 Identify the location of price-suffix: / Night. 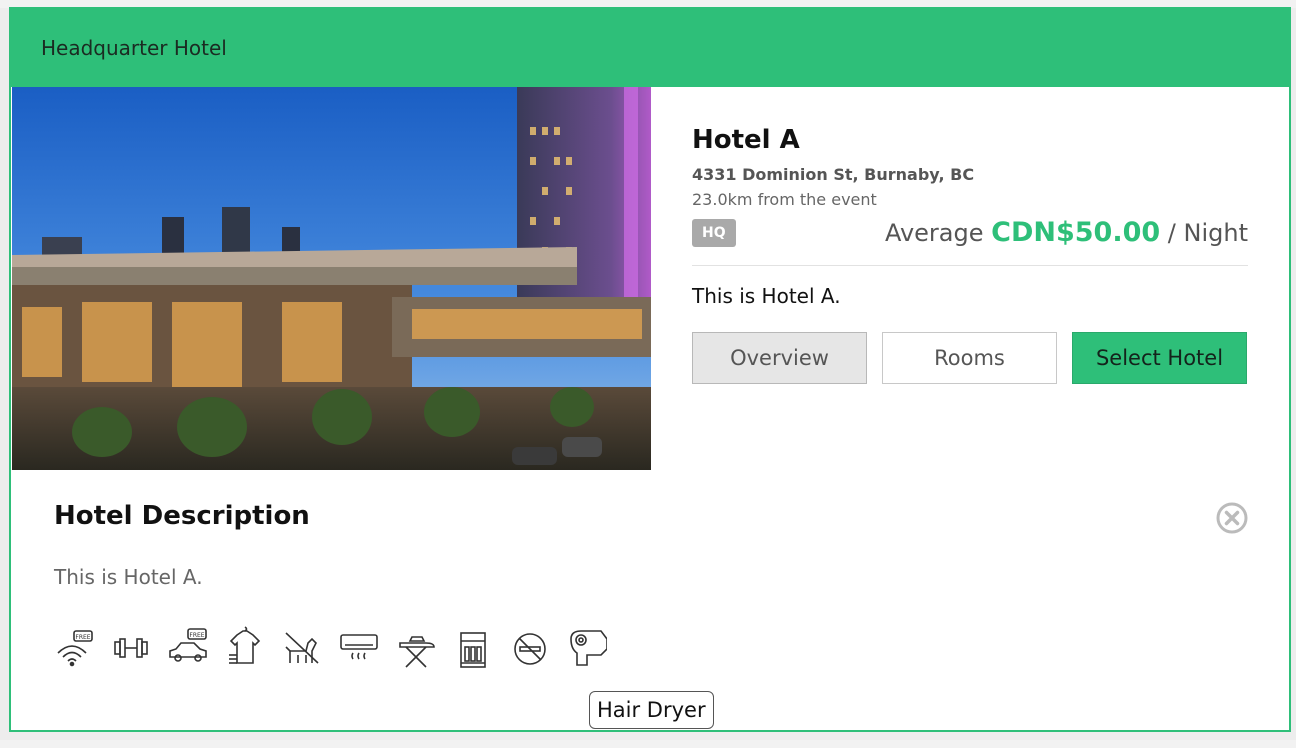
(1207, 233).